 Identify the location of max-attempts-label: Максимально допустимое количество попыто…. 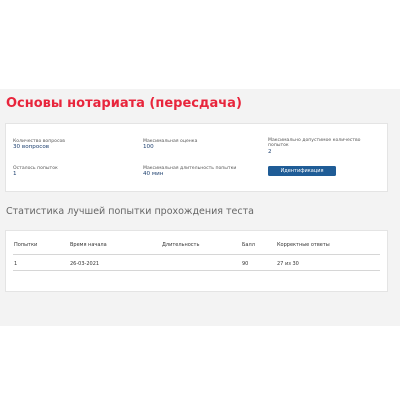
(314, 143).